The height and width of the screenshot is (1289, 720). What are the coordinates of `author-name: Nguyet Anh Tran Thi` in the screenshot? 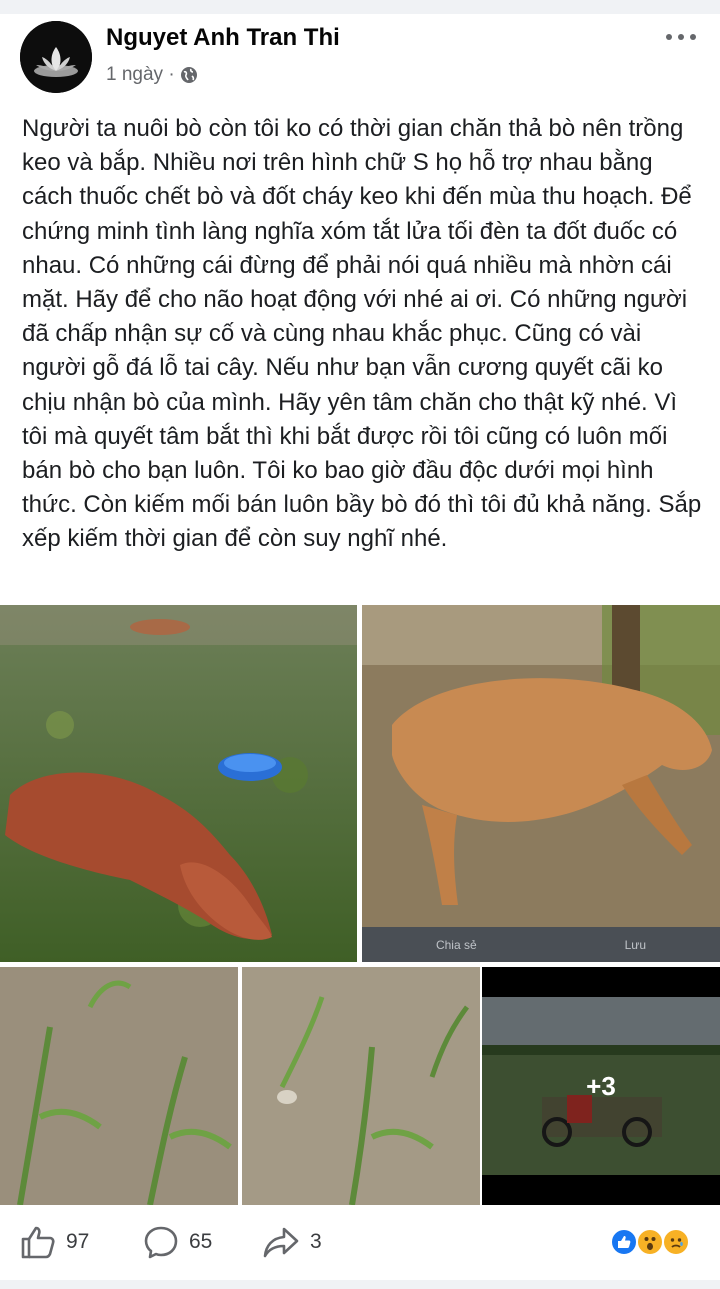 It's located at (223, 38).